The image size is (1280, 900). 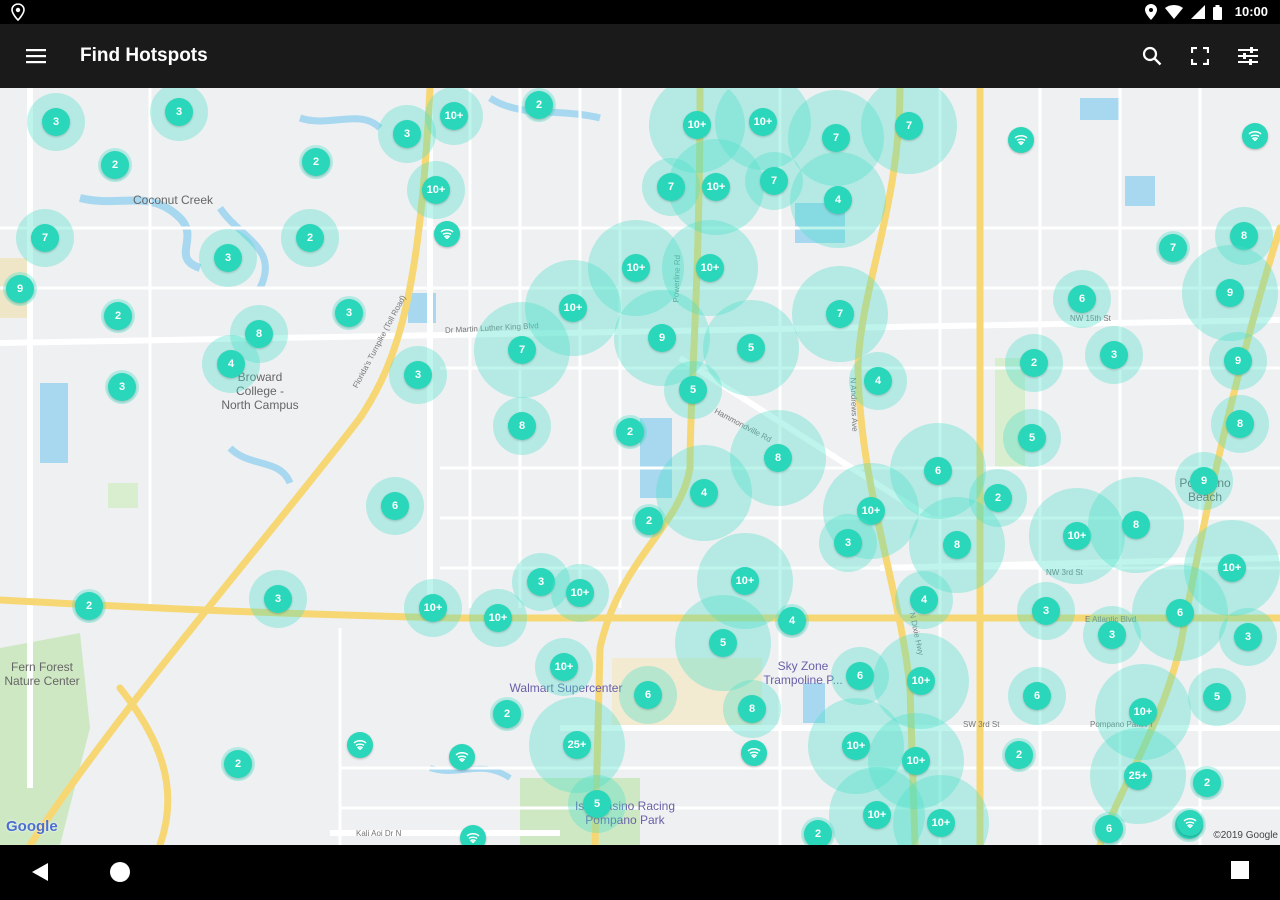 I want to click on map-copyright: ©2019 Google, so click(x=1245, y=835).